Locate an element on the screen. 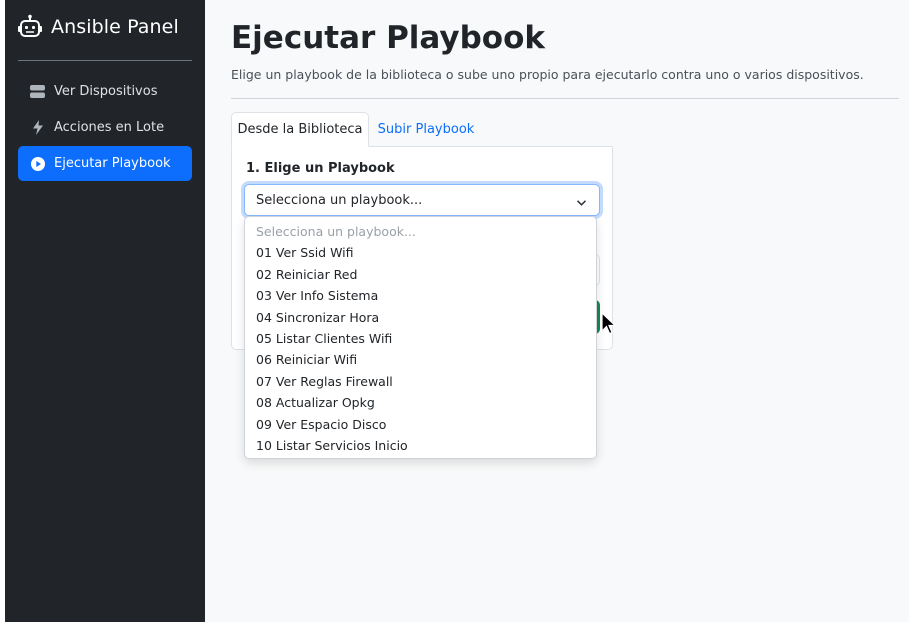 This screenshot has width=909, height=622. card-border is located at coordinates (490, 146).